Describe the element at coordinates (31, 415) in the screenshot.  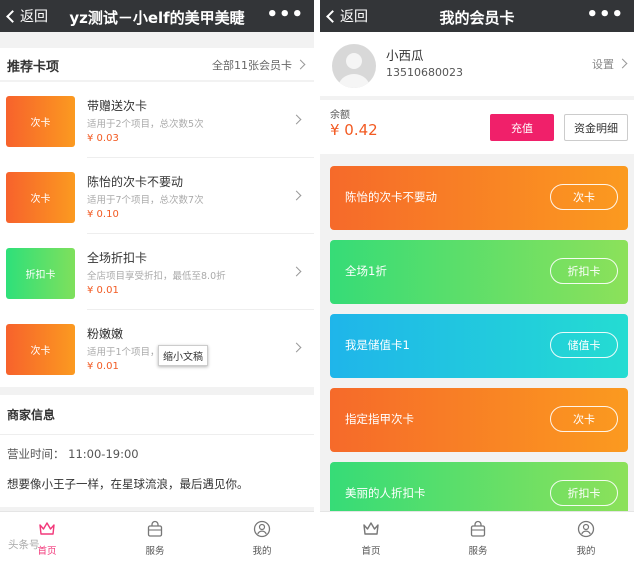
I see `merchant-title: 商家信息` at that location.